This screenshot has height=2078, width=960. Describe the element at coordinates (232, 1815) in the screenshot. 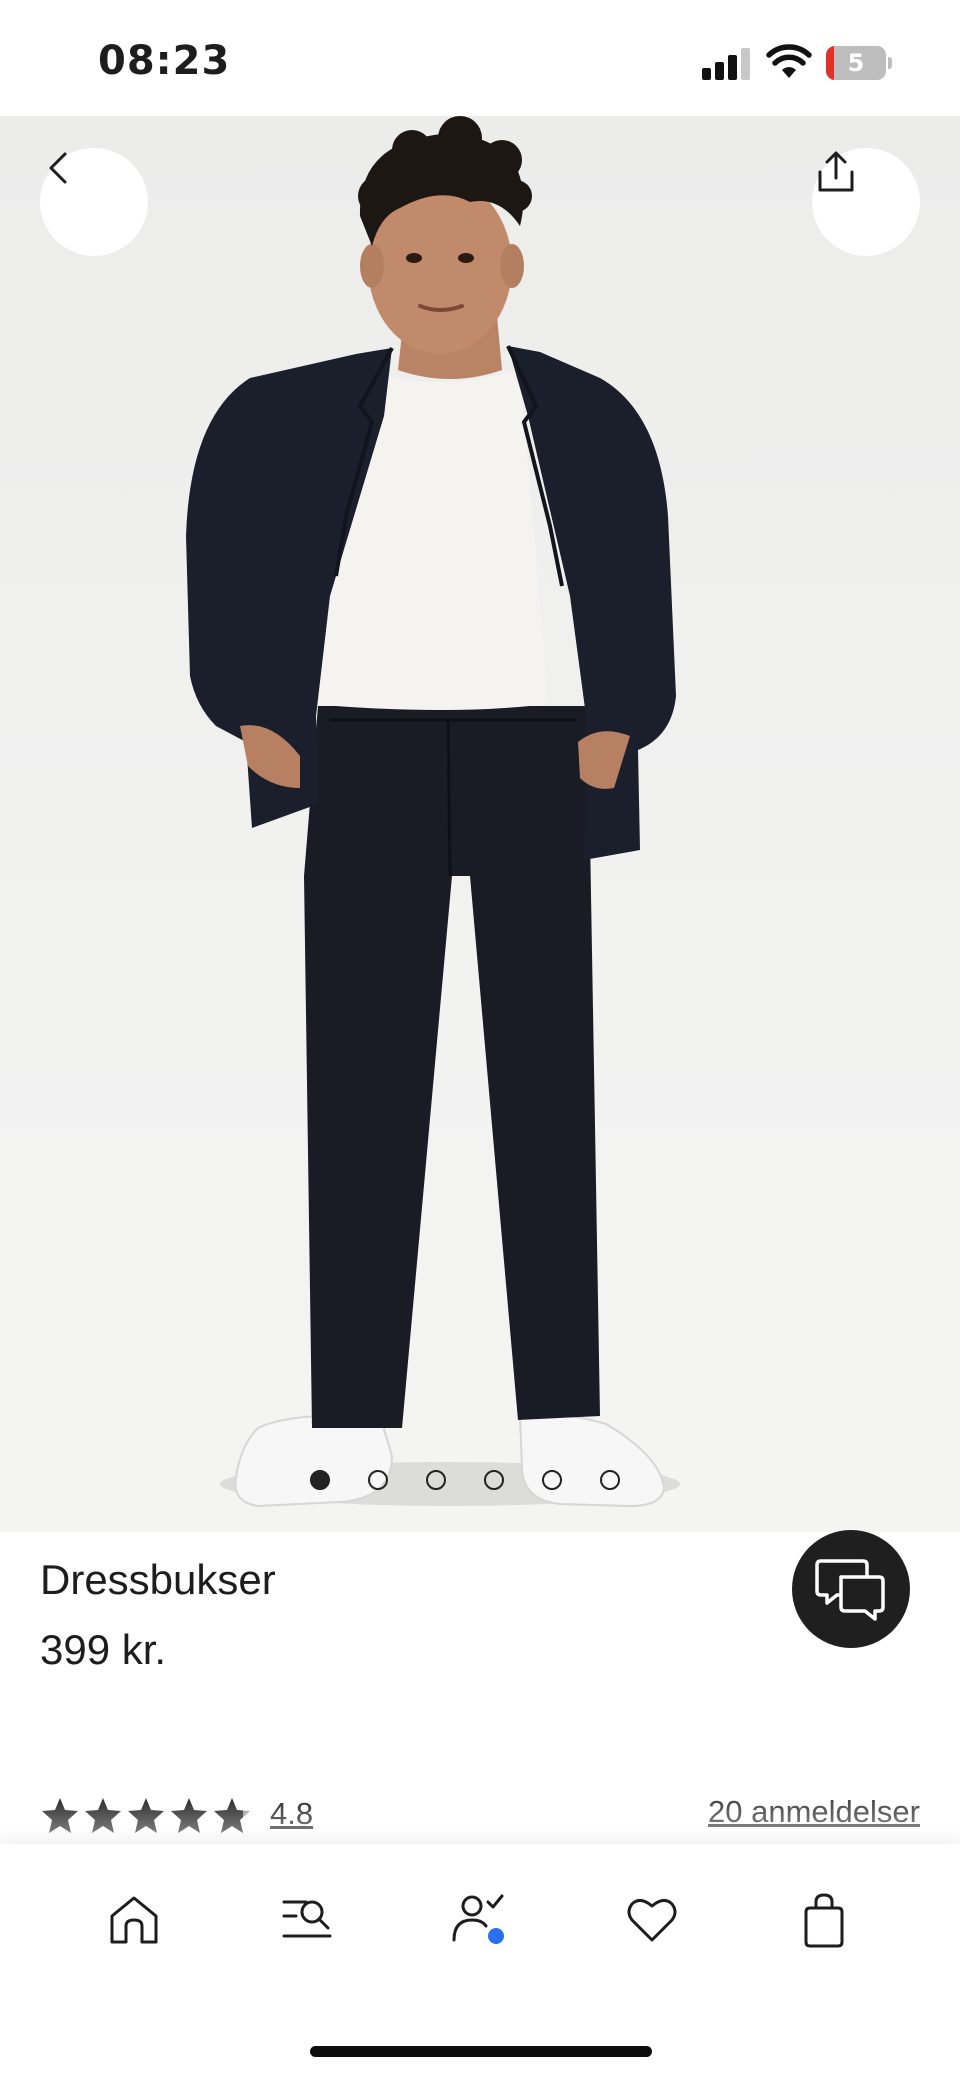

I see `star-partial-icon` at that location.